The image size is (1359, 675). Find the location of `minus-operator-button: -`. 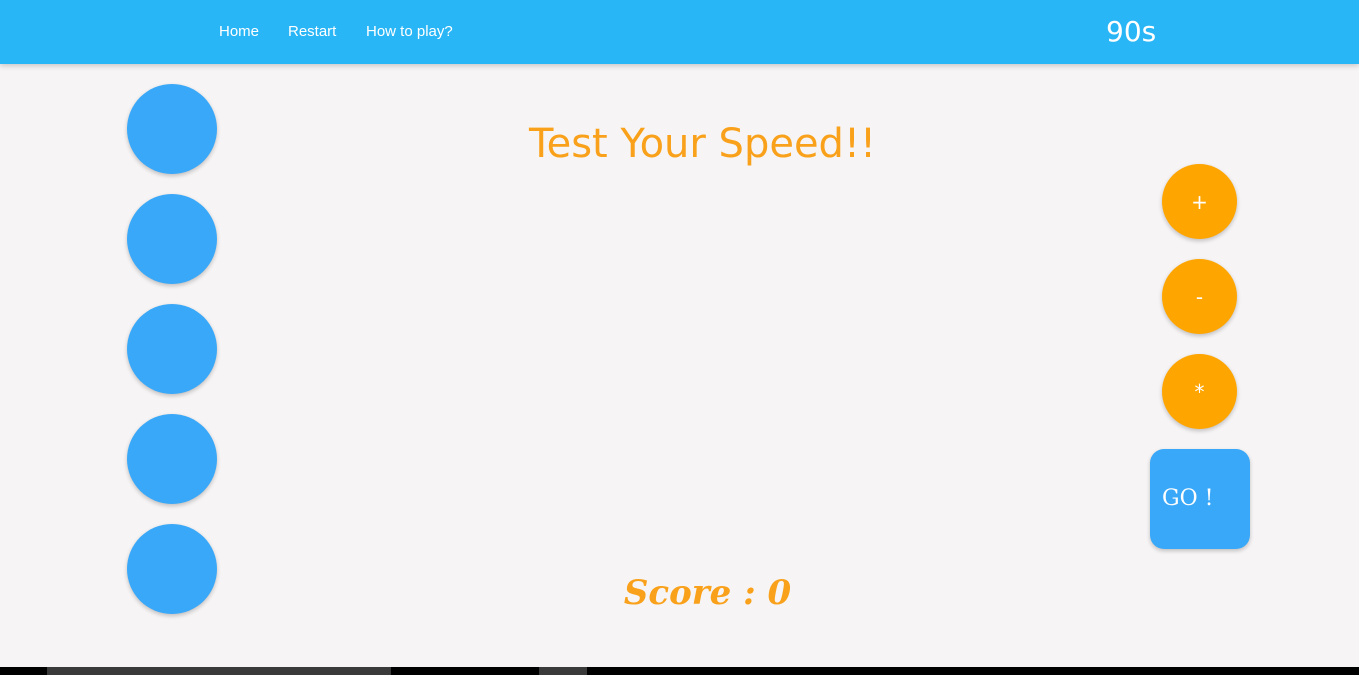

minus-operator-button: - is located at coordinates (1199, 296).